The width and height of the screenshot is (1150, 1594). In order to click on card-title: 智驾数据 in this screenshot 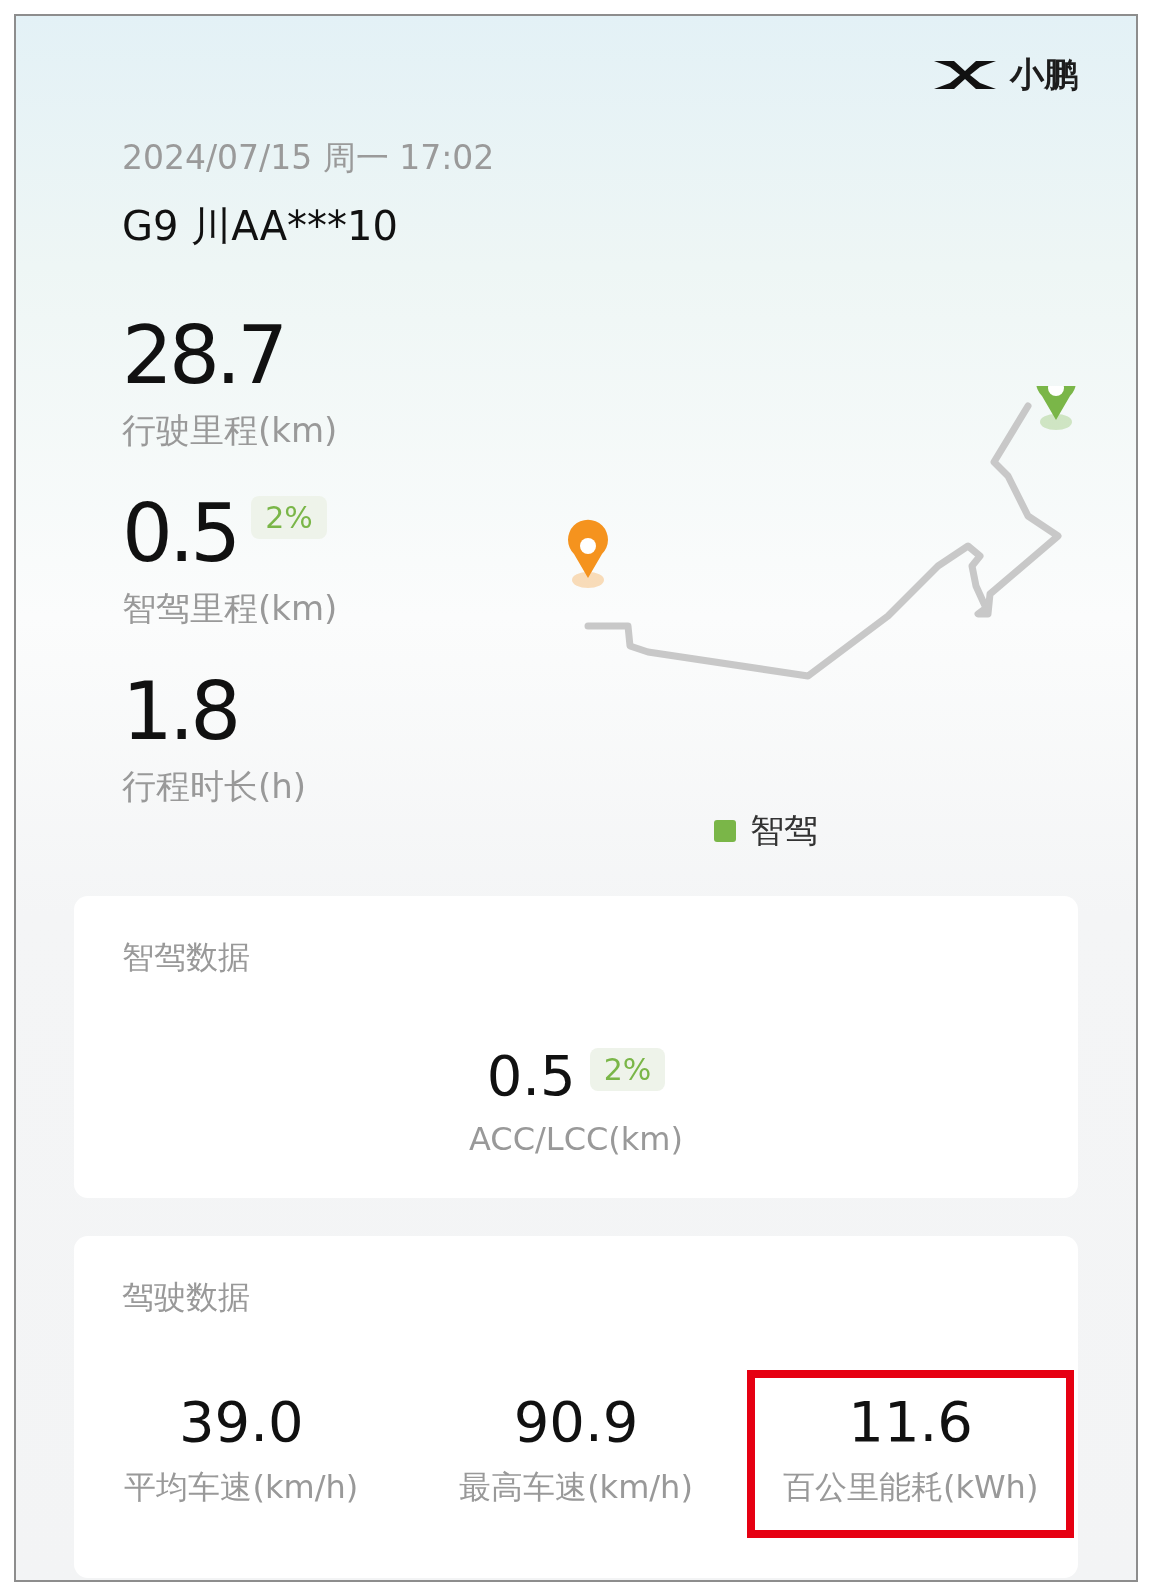, I will do `click(186, 957)`.